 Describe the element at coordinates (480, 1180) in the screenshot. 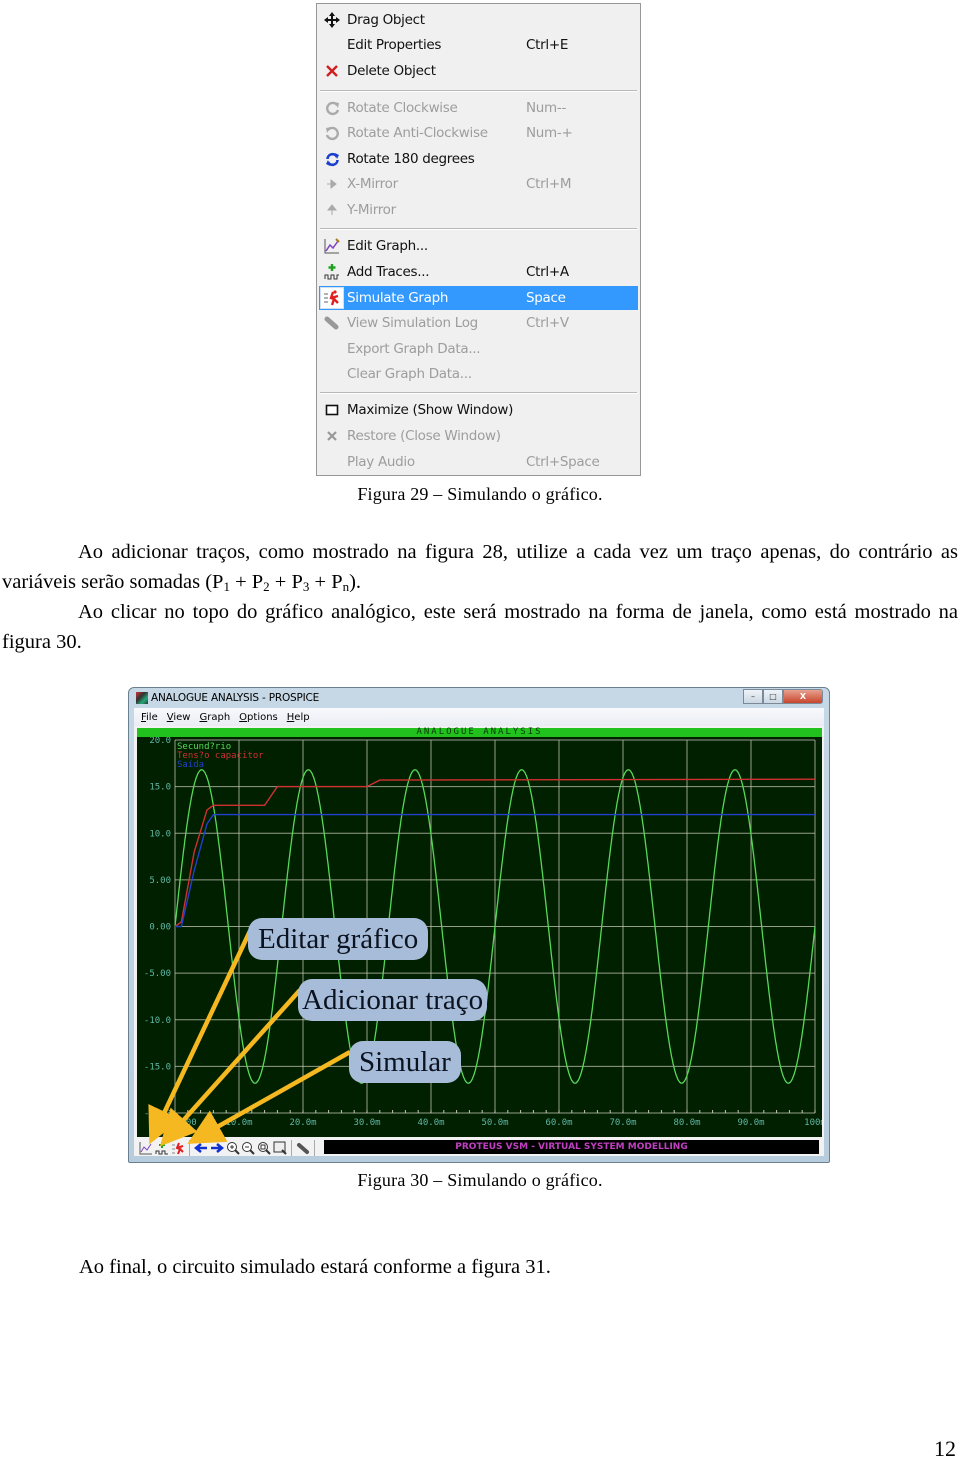

I see `figure-30-caption: Figura 30 – Simulando o gráfico.` at that location.